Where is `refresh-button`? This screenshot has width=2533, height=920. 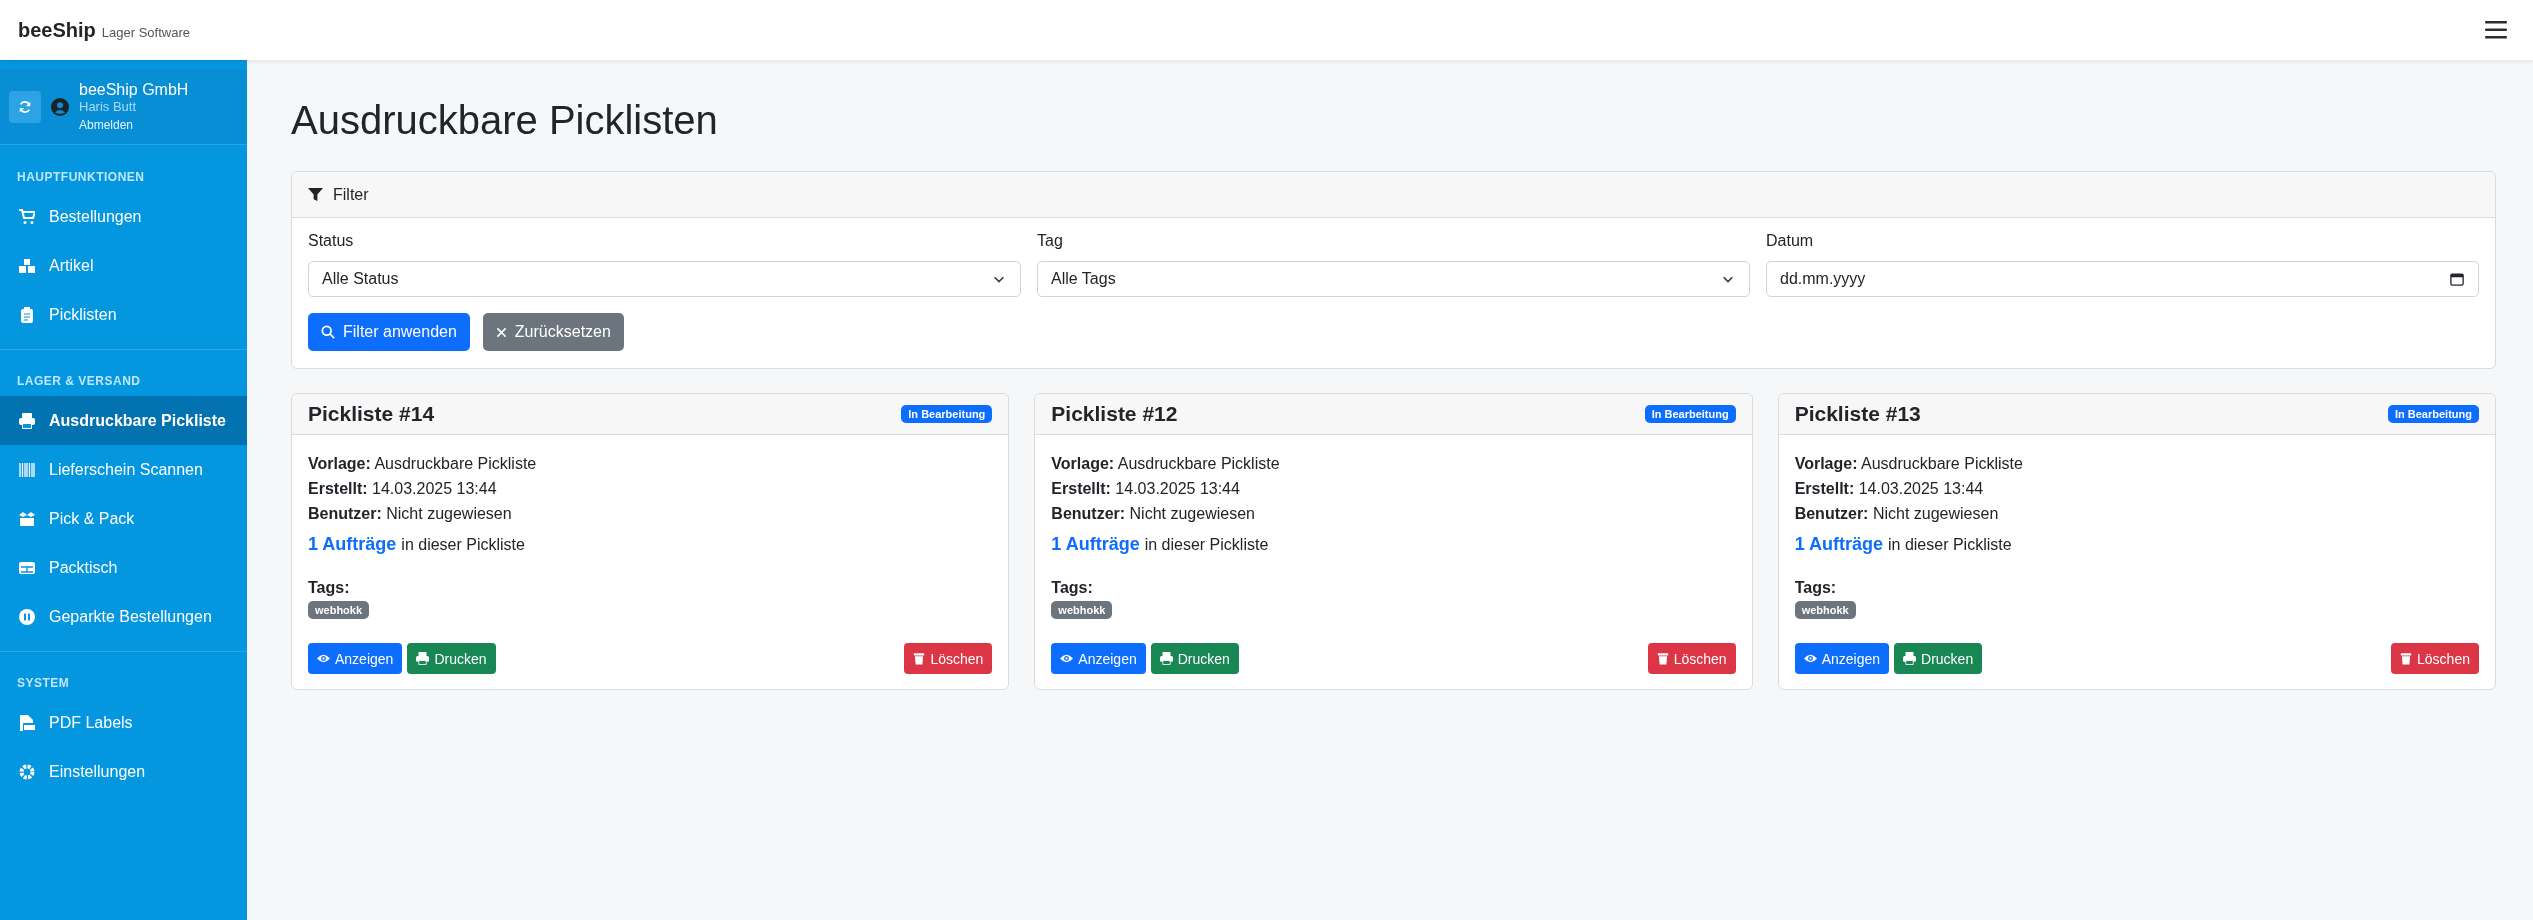
refresh-button is located at coordinates (25, 106).